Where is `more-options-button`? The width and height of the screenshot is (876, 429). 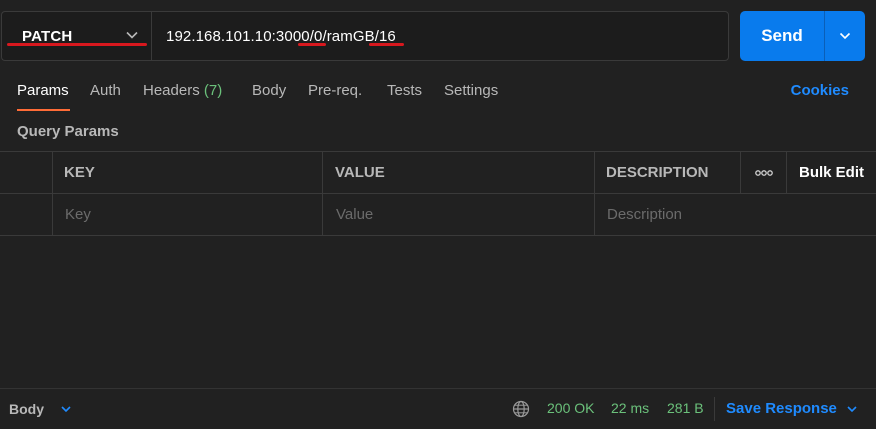 more-options-button is located at coordinates (763, 172).